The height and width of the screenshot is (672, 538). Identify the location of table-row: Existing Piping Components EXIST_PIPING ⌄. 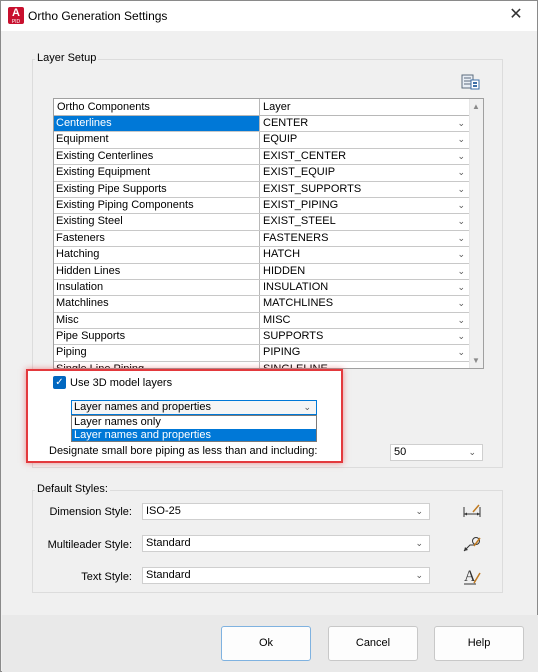
(262, 206).